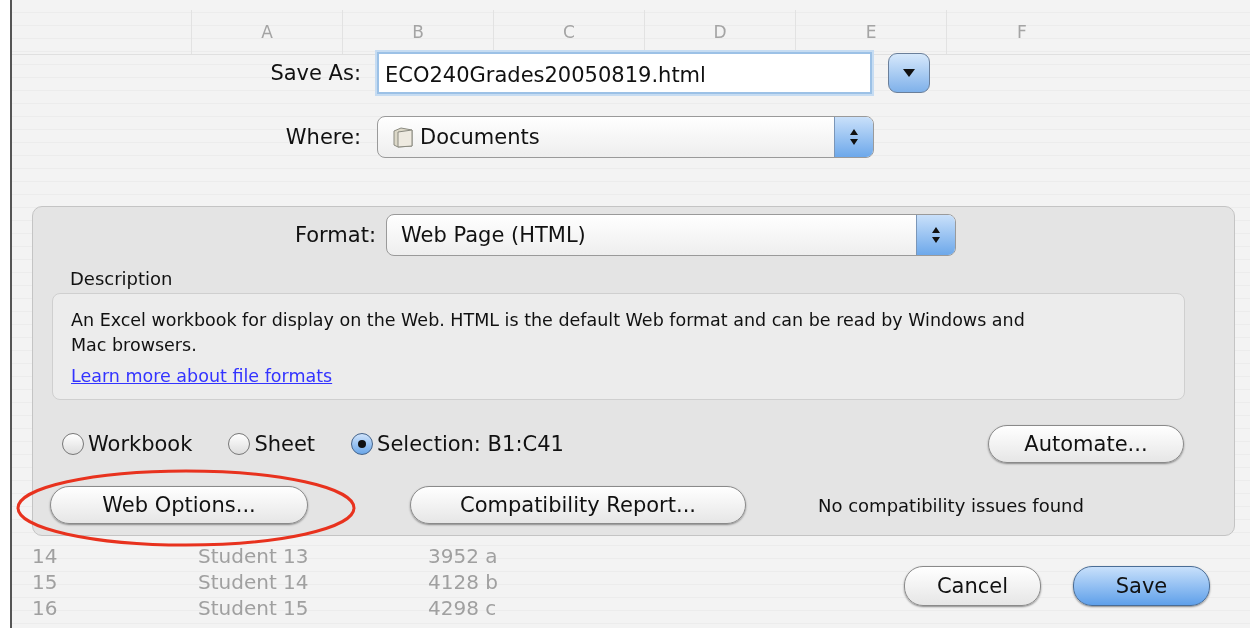 The width and height of the screenshot is (1250, 628). What do you see at coordinates (457, 444) in the screenshot?
I see `scope-radio: Selection: B1:C41` at bounding box center [457, 444].